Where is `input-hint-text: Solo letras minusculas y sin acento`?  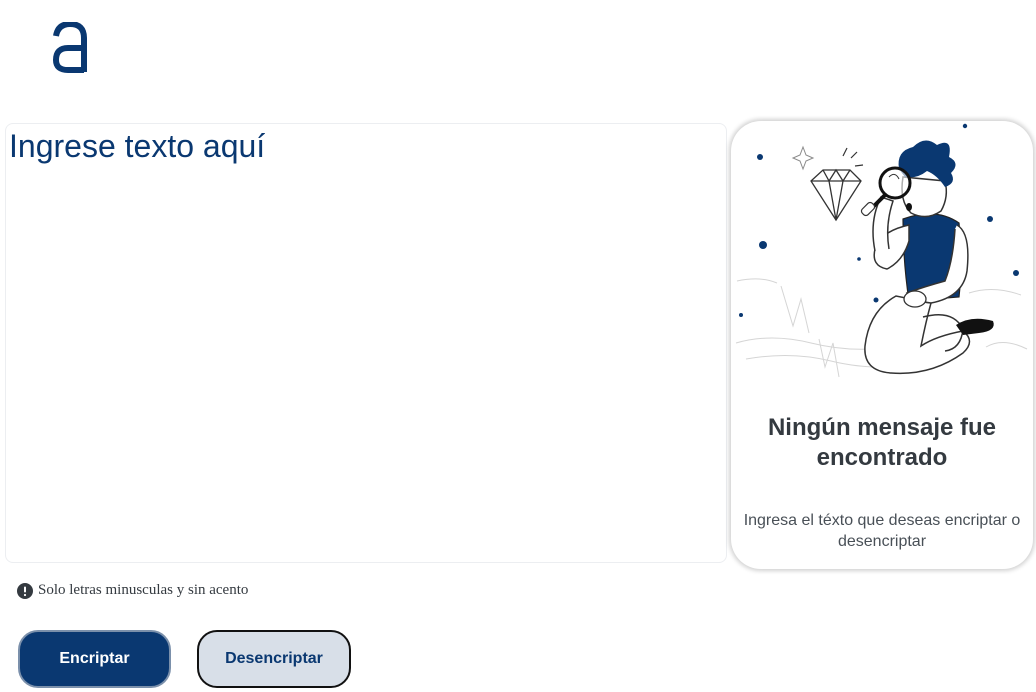 input-hint-text: Solo letras minusculas y sin acento is located at coordinates (143, 590).